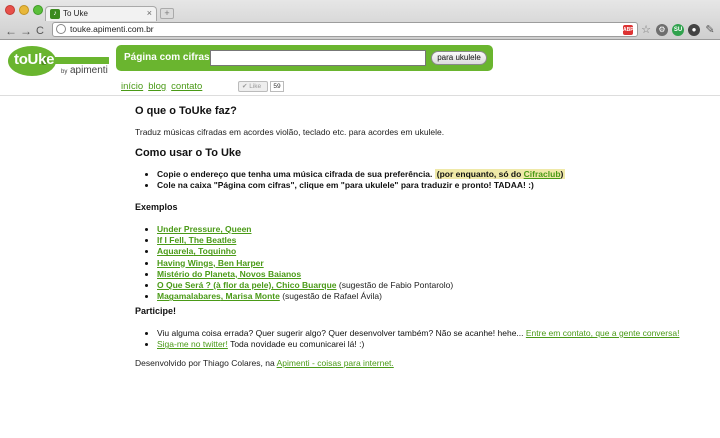 This screenshot has width=720, height=438. What do you see at coordinates (157, 86) in the screenshot?
I see `nav-link-blog: blog` at bounding box center [157, 86].